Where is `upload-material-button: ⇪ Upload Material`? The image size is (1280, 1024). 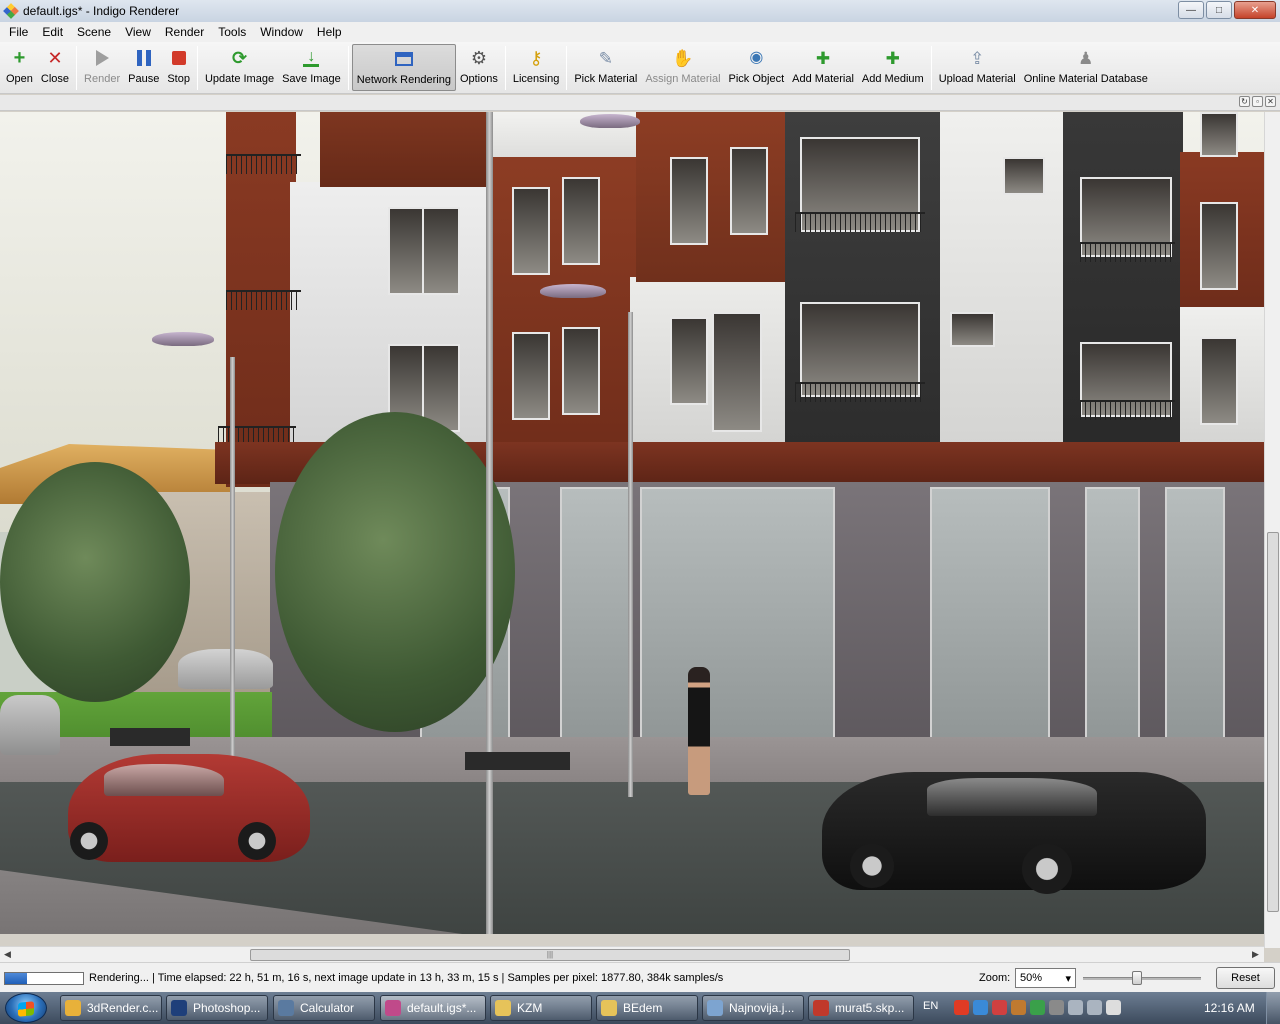
upload-material-button: ⇪ Upload Material is located at coordinates (977, 67).